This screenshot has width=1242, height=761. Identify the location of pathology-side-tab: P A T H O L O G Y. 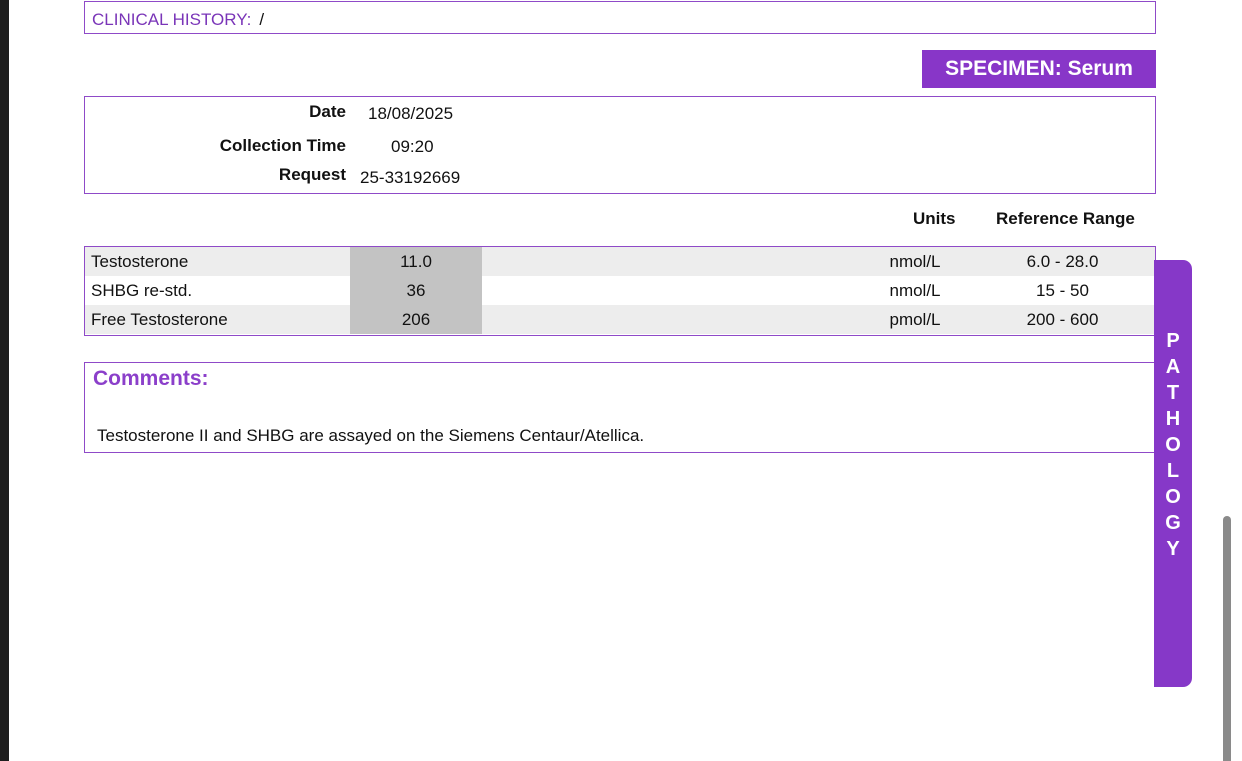
(1173, 473).